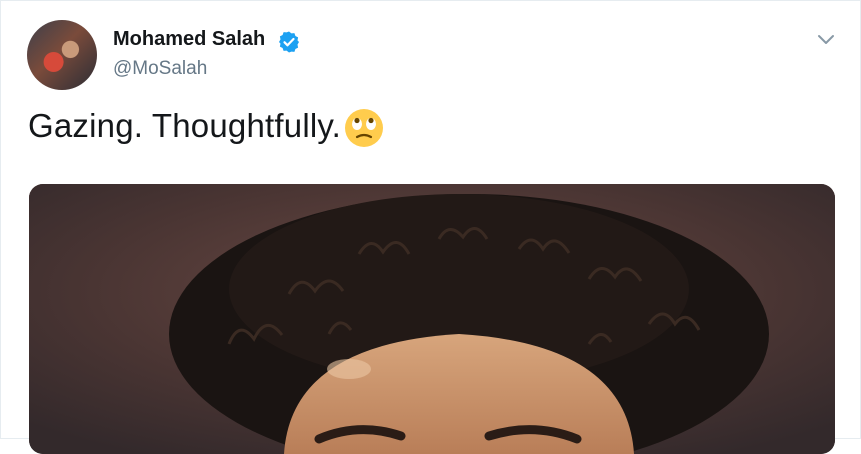 Image resolution: width=861 pixels, height=454 pixels. What do you see at coordinates (826, 39) in the screenshot?
I see `chevron-down-icon` at bounding box center [826, 39].